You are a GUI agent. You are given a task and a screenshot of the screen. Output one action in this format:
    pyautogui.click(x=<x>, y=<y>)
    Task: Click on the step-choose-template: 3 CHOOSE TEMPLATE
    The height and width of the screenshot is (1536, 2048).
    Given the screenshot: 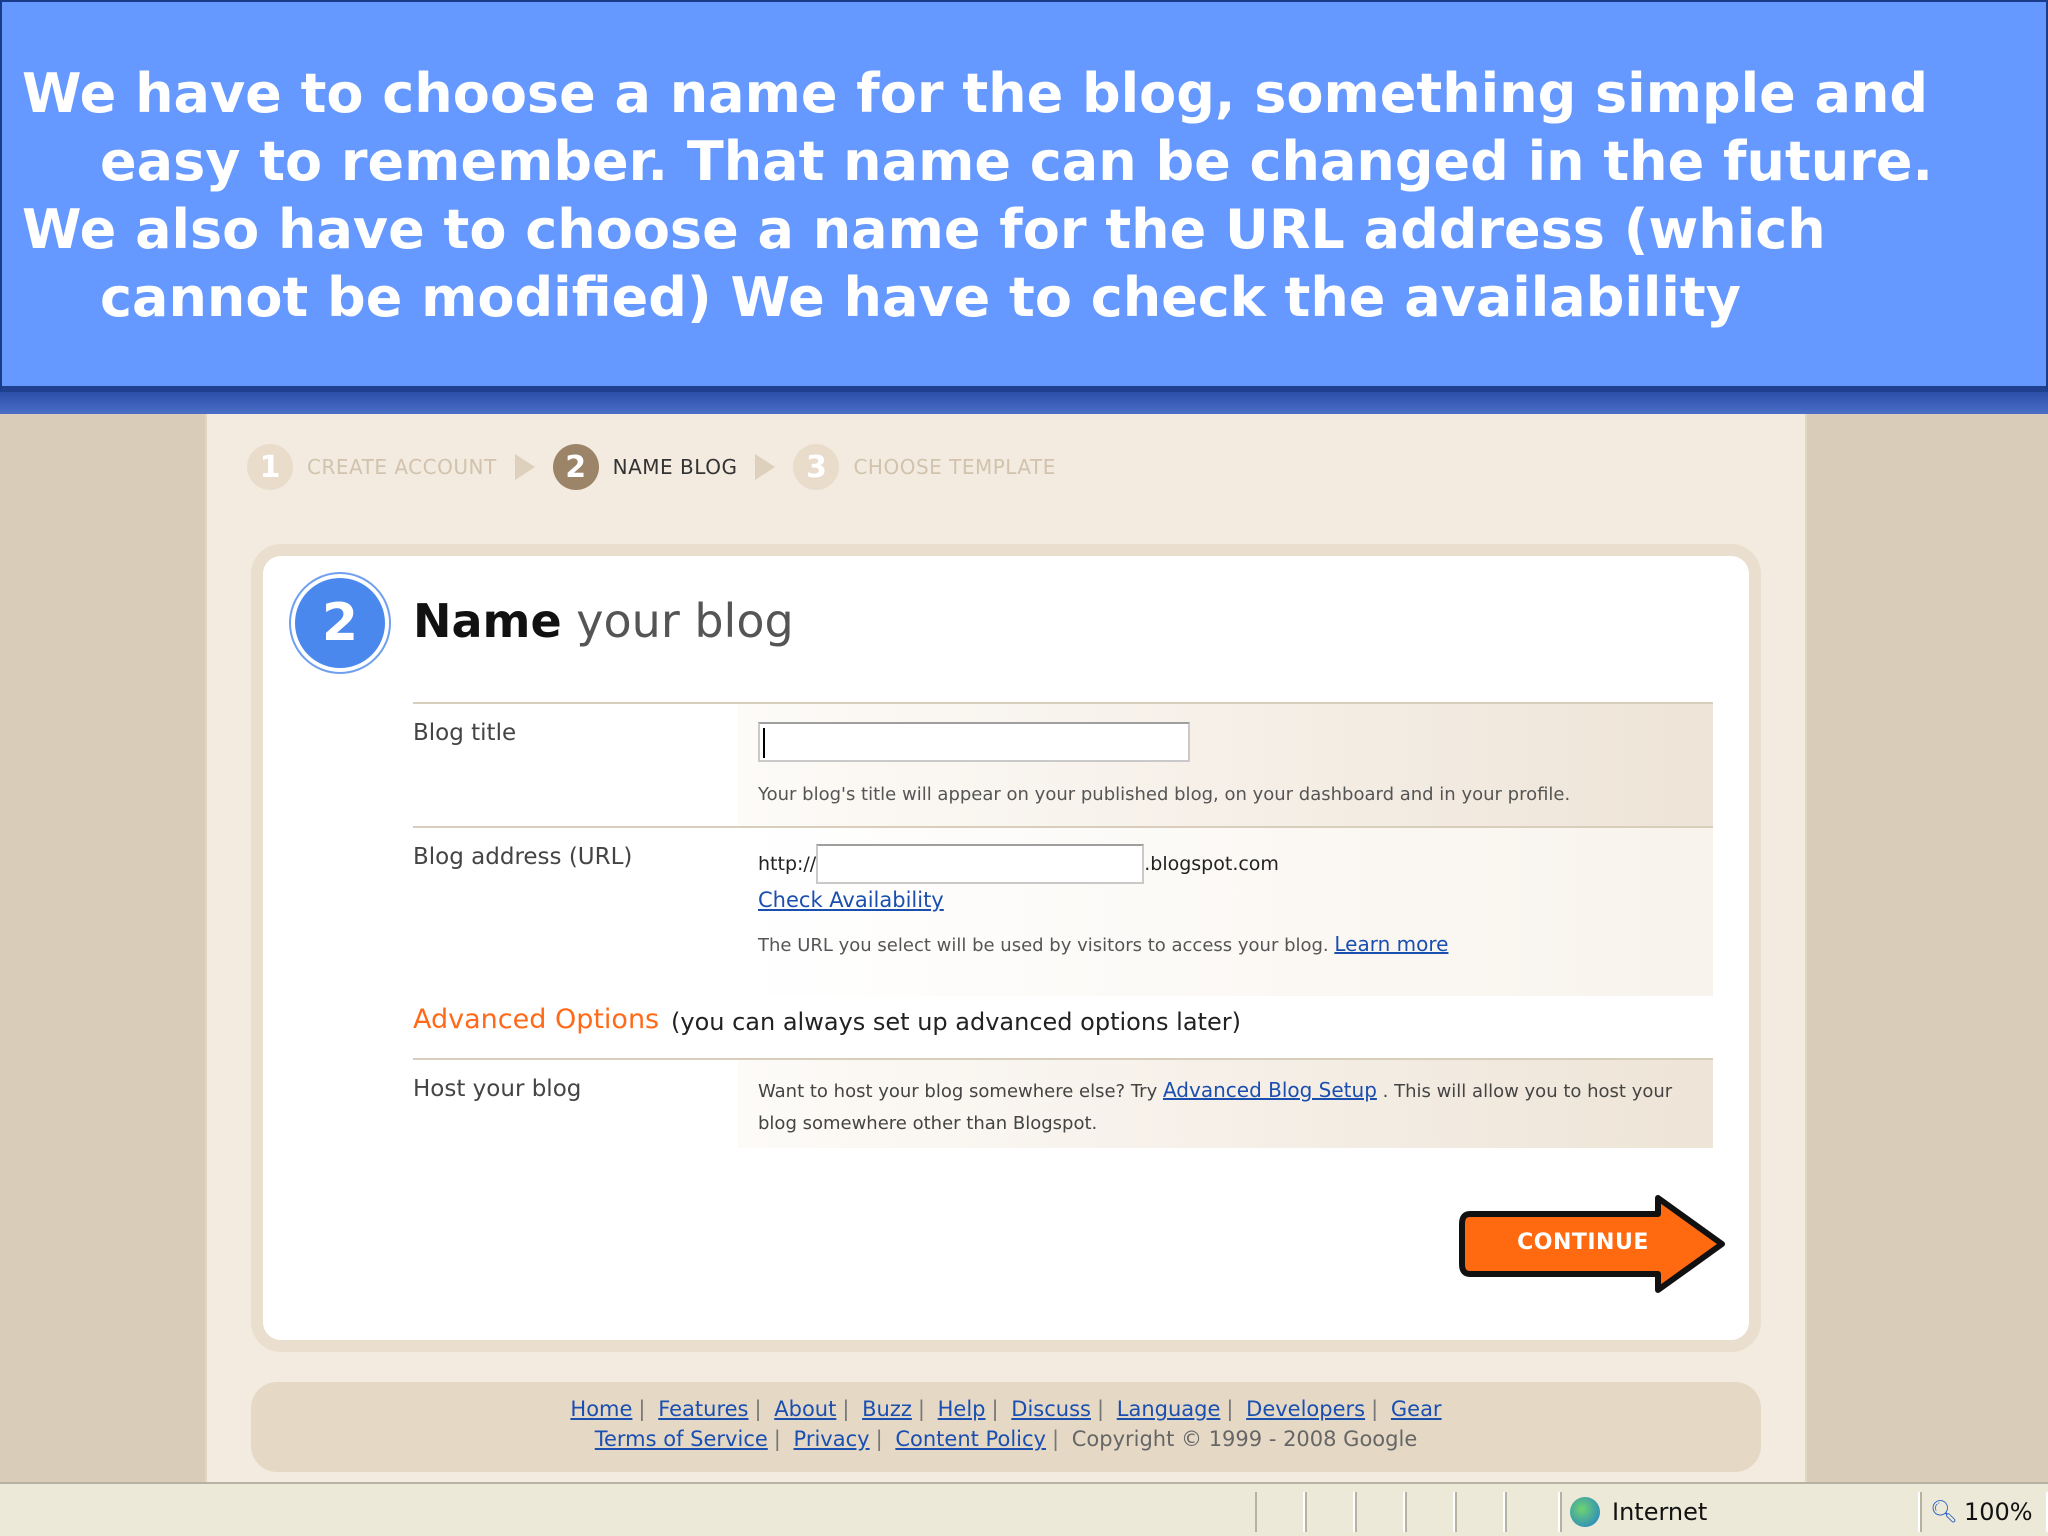 What is the action you would take?
    pyautogui.click(x=924, y=467)
    